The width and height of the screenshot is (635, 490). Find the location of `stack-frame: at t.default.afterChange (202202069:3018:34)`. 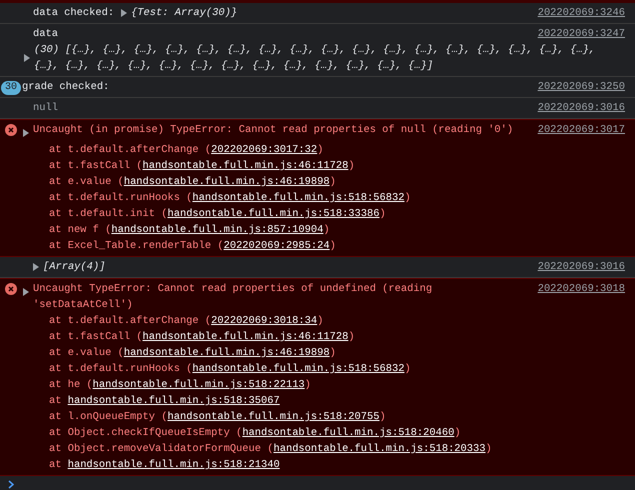

stack-frame: at t.default.afterChange (202202069:3018:34) is located at coordinates (281, 321).